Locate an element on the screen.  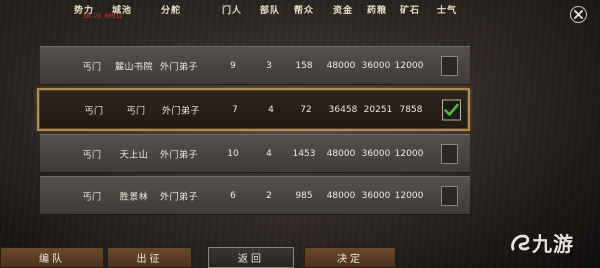
cell-troops: 3 is located at coordinates (269, 65).